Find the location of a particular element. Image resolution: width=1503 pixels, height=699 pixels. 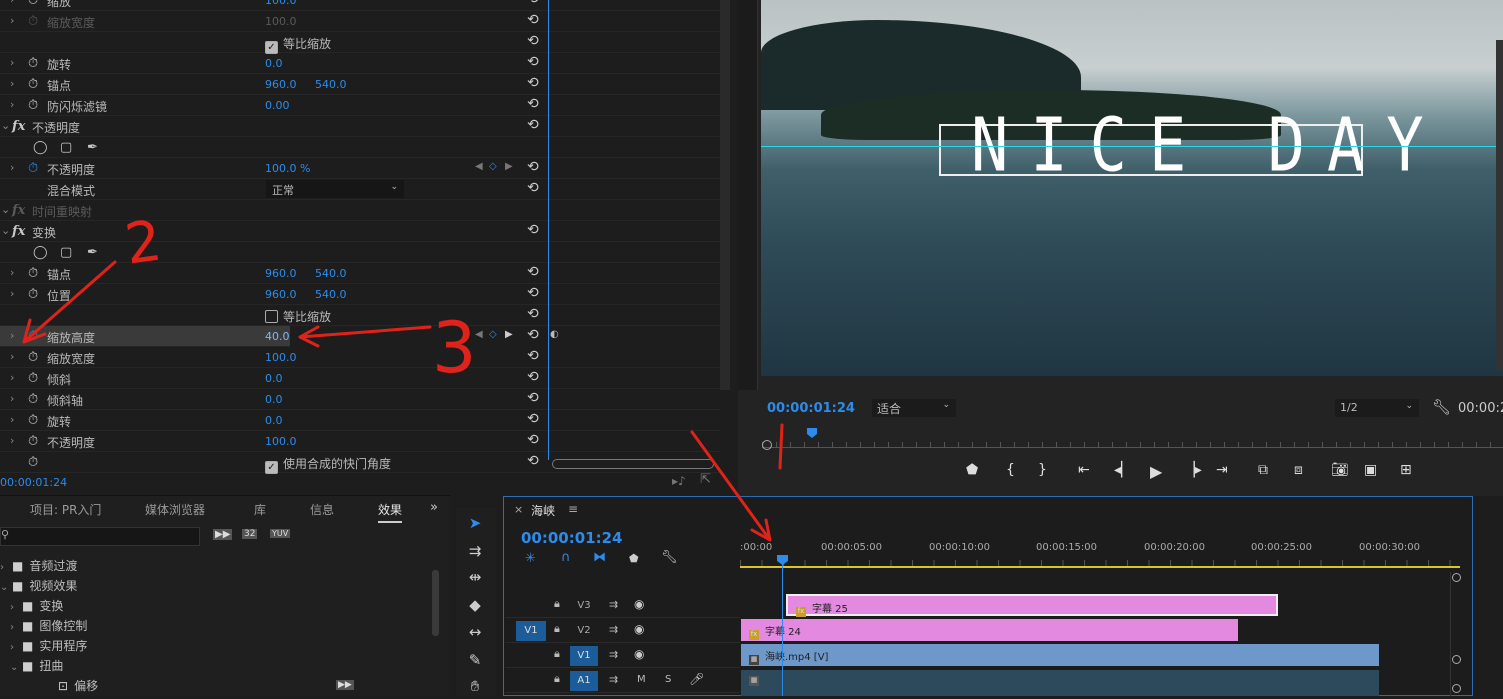

annotation-arrow-timeline is located at coordinates (731, 486).